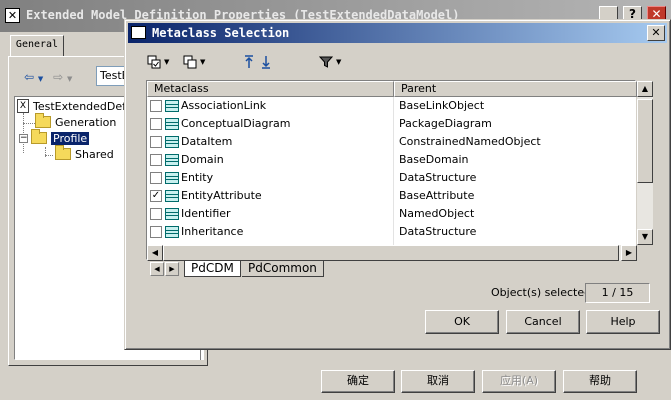 Image resolution: width=671 pixels, height=400 pixels. What do you see at coordinates (48, 77) in the screenshot?
I see `nav-toolbar: ⇦ ▼ ⇨ ▼` at bounding box center [48, 77].